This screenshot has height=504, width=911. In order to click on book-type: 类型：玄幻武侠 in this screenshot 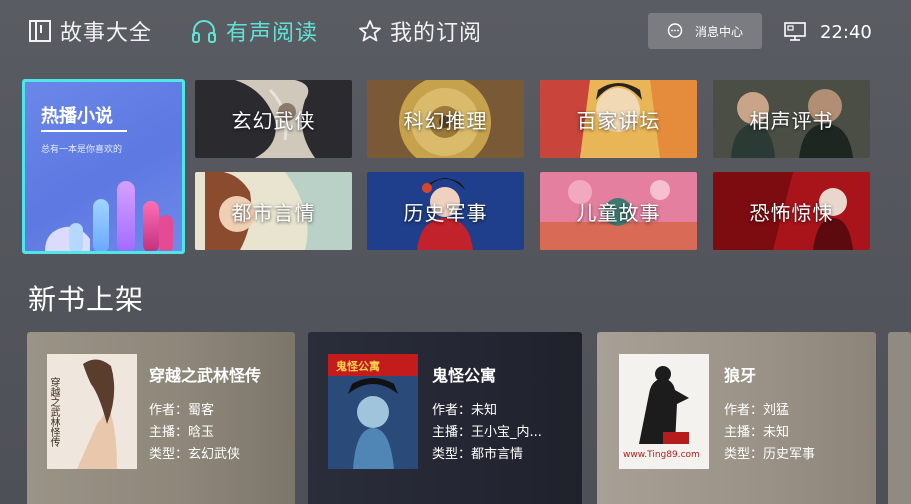, I will do `click(195, 454)`.